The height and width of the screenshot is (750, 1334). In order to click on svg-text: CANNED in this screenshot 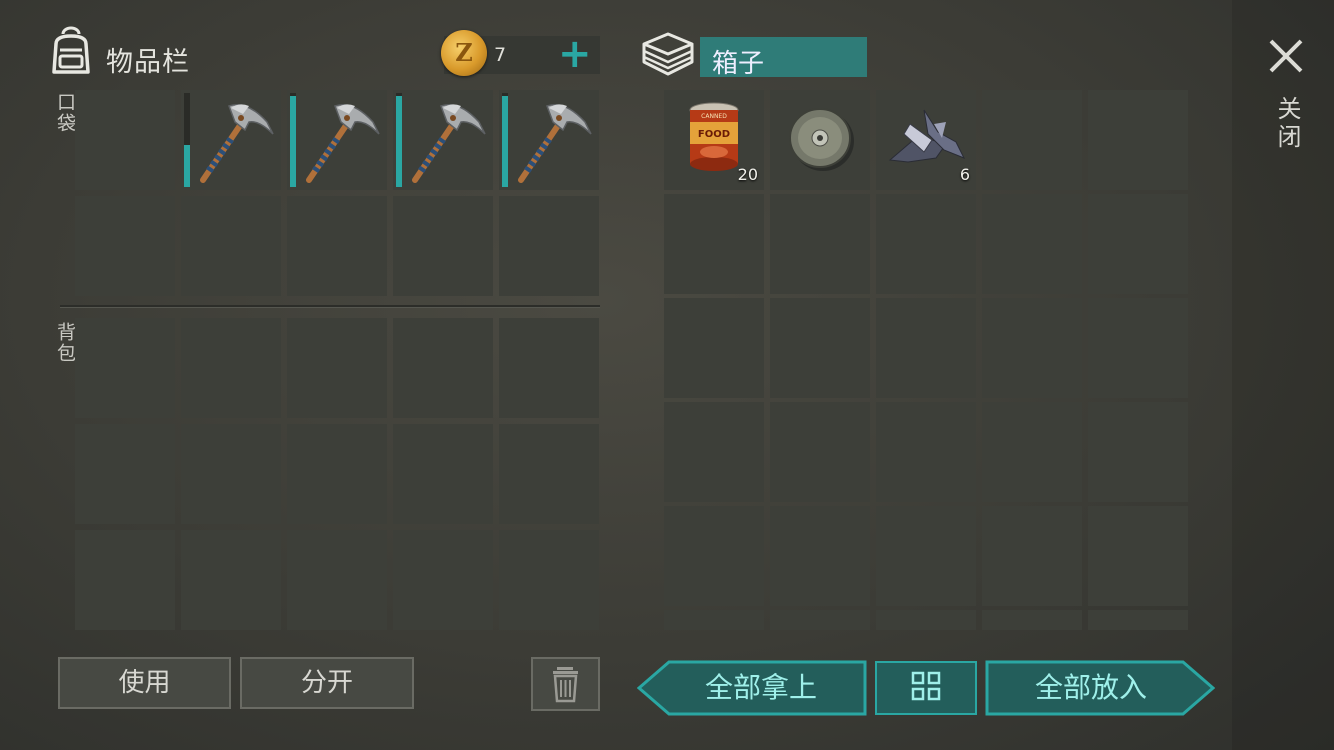, I will do `click(714, 116)`.